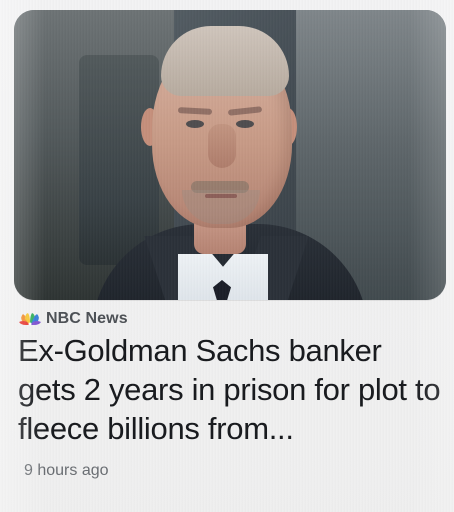  What do you see at coordinates (221, 196) in the screenshot?
I see `mouth-shape` at bounding box center [221, 196].